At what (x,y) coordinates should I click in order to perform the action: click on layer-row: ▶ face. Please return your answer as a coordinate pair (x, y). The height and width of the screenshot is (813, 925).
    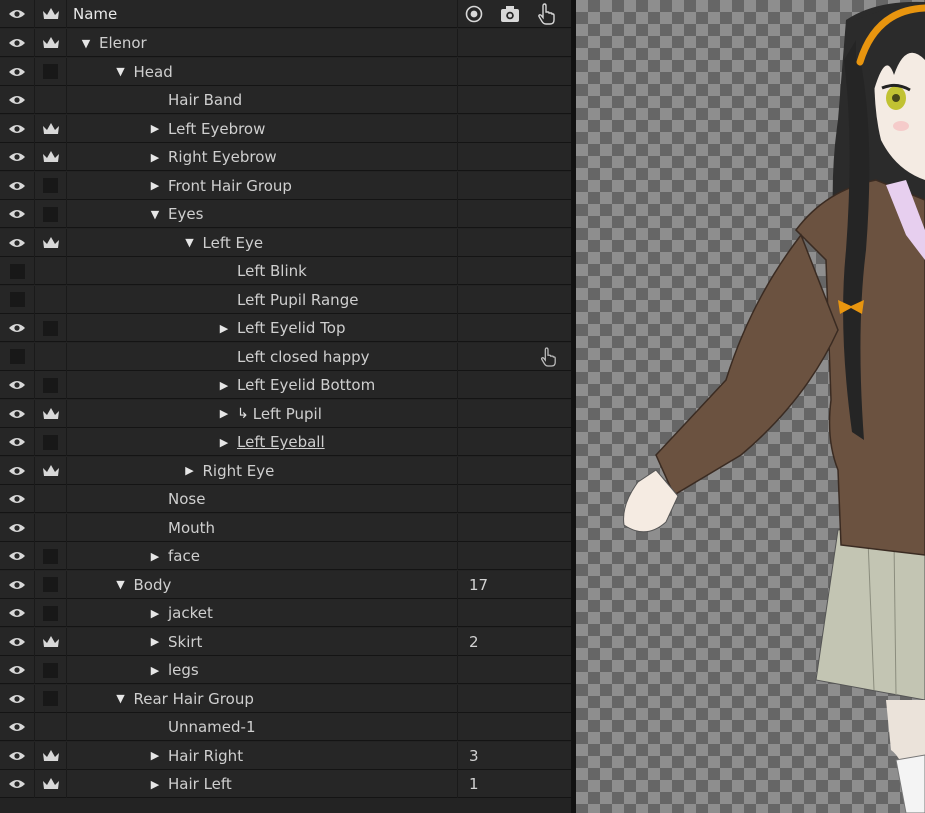
    Looking at the image, I should click on (285, 556).